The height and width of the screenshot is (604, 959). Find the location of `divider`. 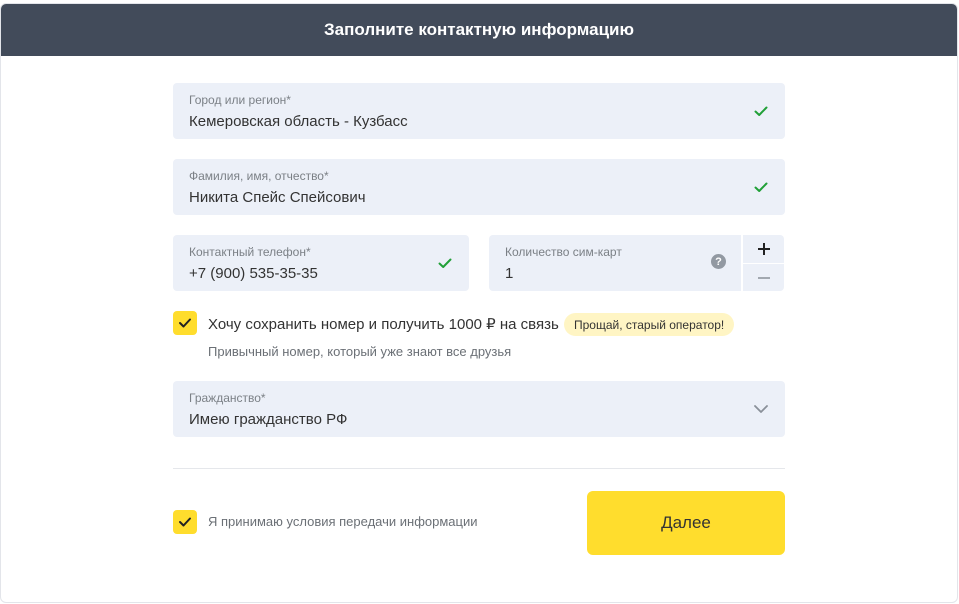

divider is located at coordinates (479, 468).